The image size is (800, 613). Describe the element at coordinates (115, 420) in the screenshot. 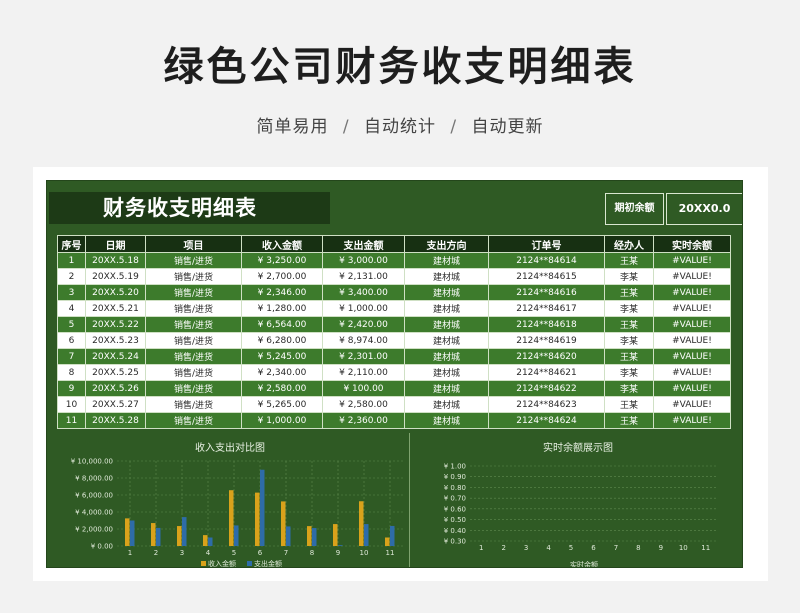

I see `table-cell: 20XX.5.28` at that location.